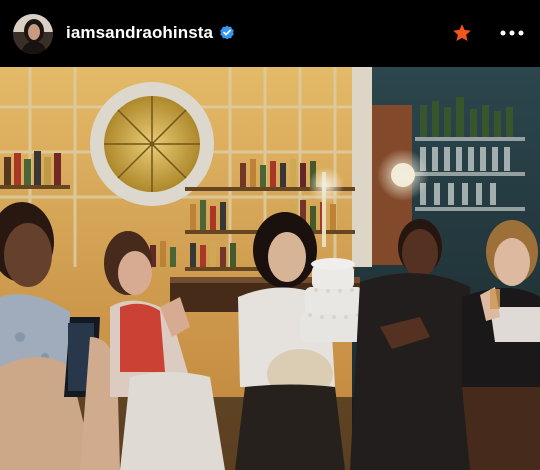 The image size is (540, 470). Describe the element at coordinates (270, 33) in the screenshot. I see `post-header: iamsandraohinsta` at that location.